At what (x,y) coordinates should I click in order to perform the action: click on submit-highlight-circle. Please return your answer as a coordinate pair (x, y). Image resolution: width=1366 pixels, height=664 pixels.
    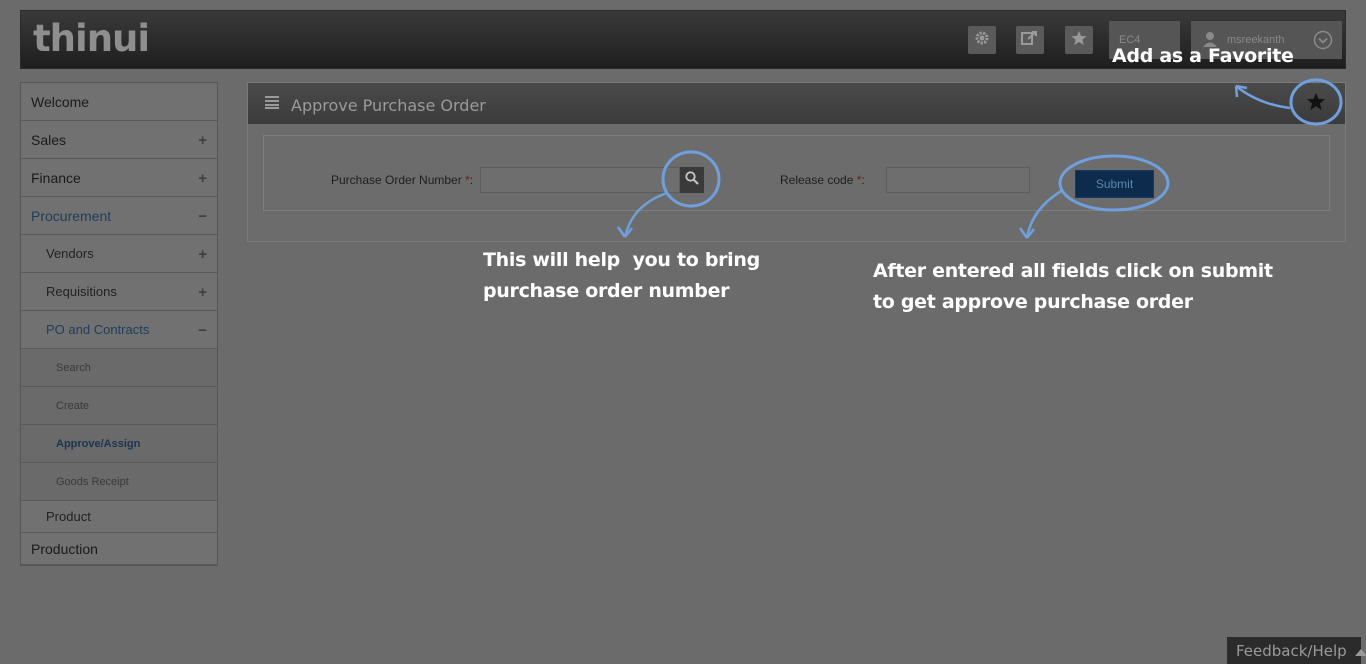
    Looking at the image, I should click on (1114, 183).